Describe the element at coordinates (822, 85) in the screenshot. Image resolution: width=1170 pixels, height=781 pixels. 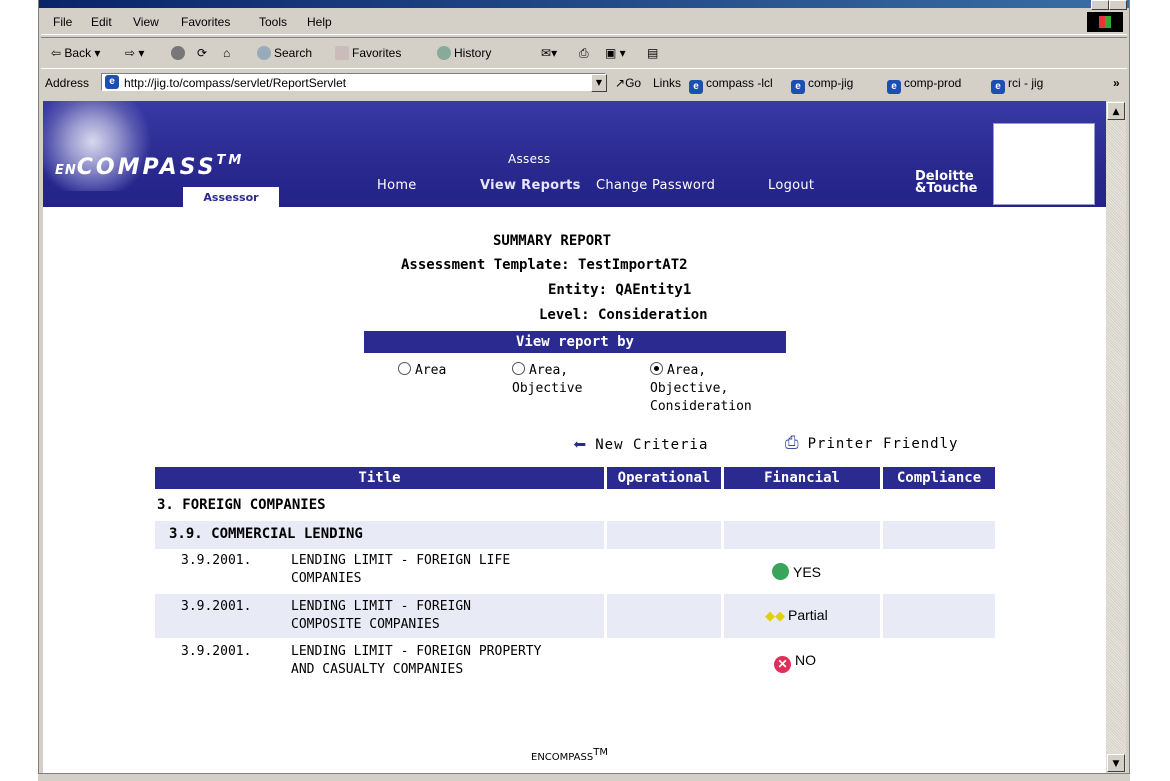
I see `link-comp-jig: e comp-jig` at that location.